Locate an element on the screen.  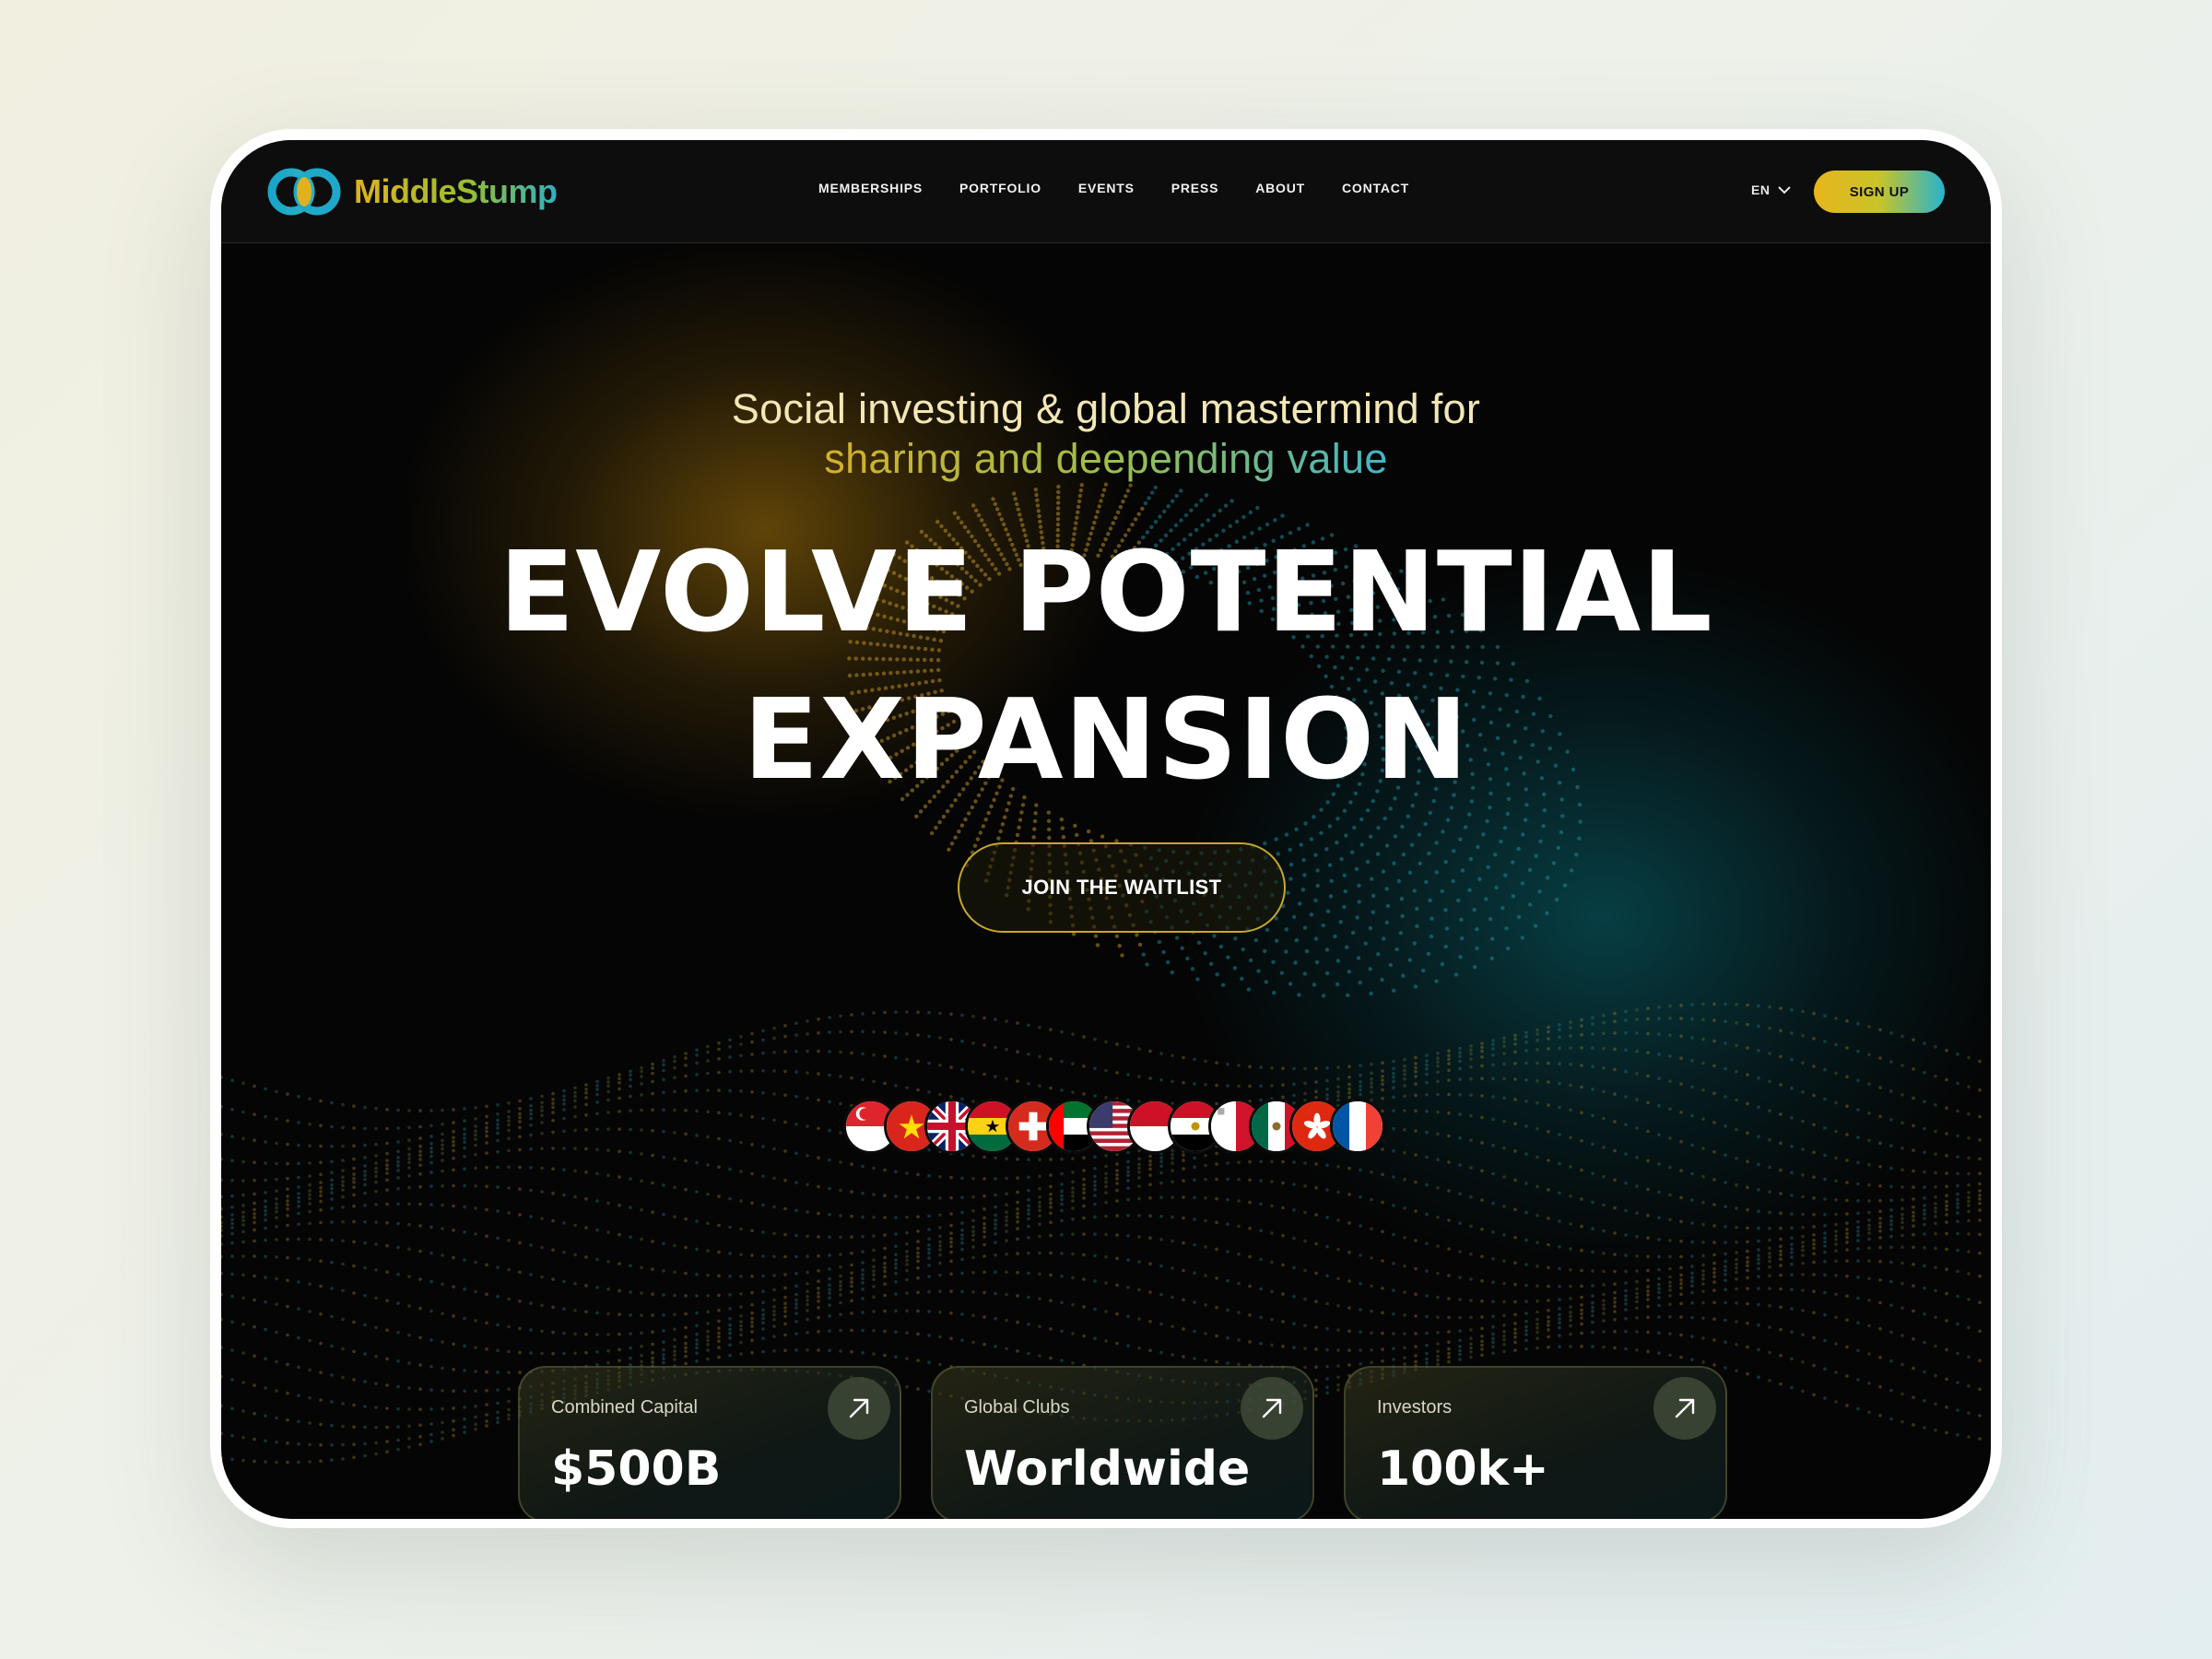
stat-card-clubs: Global Clubs Worldwide is located at coordinates (1122, 1442).